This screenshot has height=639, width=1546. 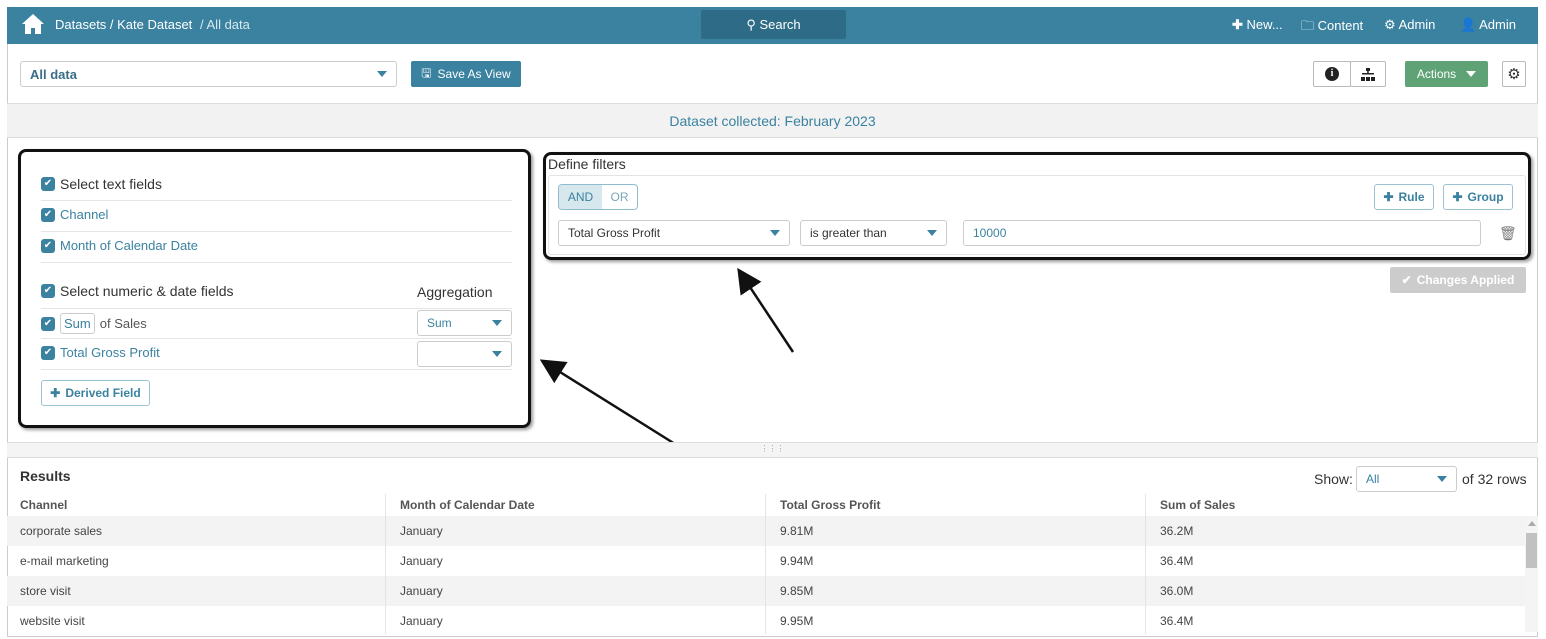 What do you see at coordinates (43, 505) in the screenshot?
I see `column-header-channel: Channel` at bounding box center [43, 505].